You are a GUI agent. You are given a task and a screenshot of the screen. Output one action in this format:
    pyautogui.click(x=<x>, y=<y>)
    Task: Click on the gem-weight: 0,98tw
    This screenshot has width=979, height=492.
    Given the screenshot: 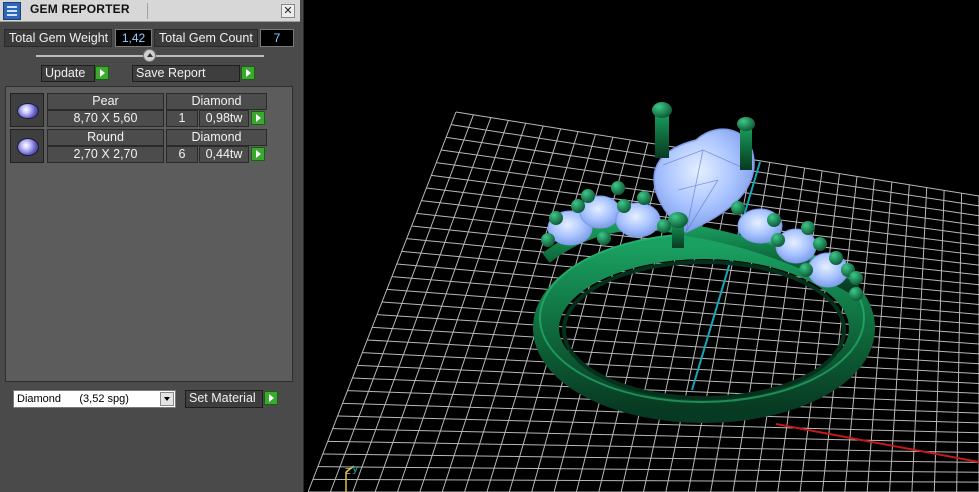 What is the action you would take?
    pyautogui.click(x=224, y=118)
    